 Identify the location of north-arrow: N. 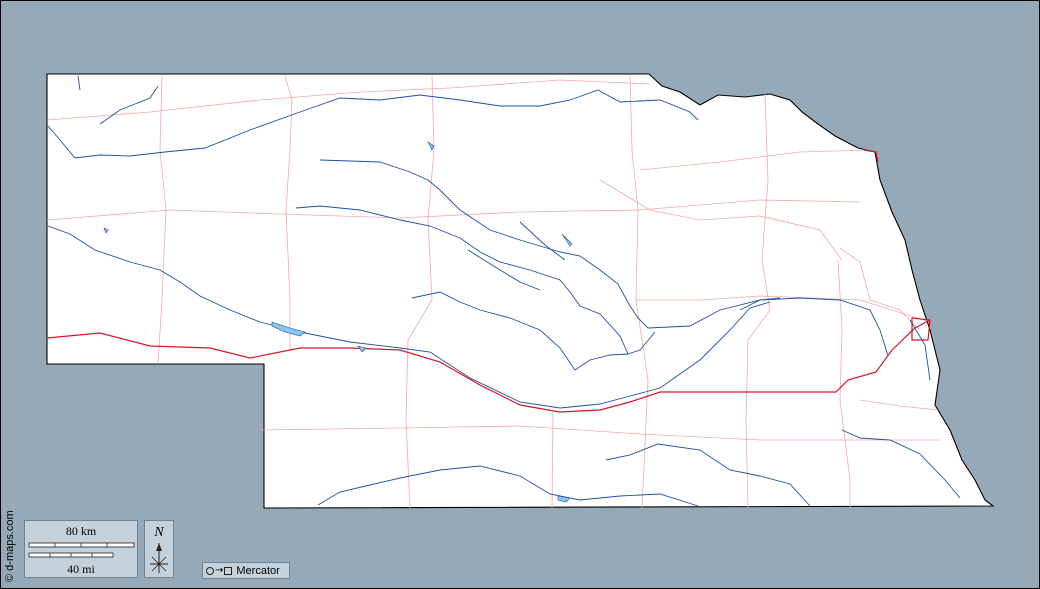
(159, 549).